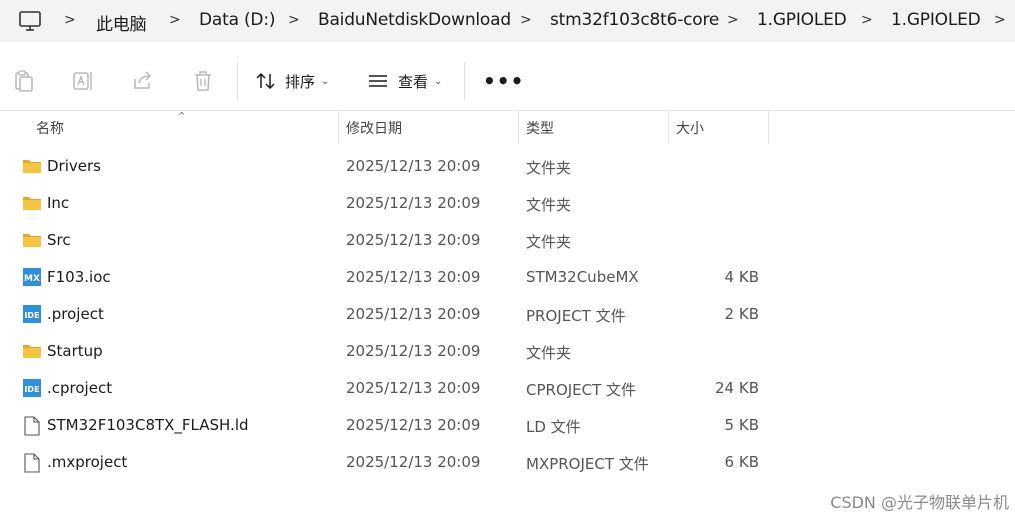 Image resolution: width=1015 pixels, height=521 pixels. I want to click on view-label: 查看, so click(413, 81).